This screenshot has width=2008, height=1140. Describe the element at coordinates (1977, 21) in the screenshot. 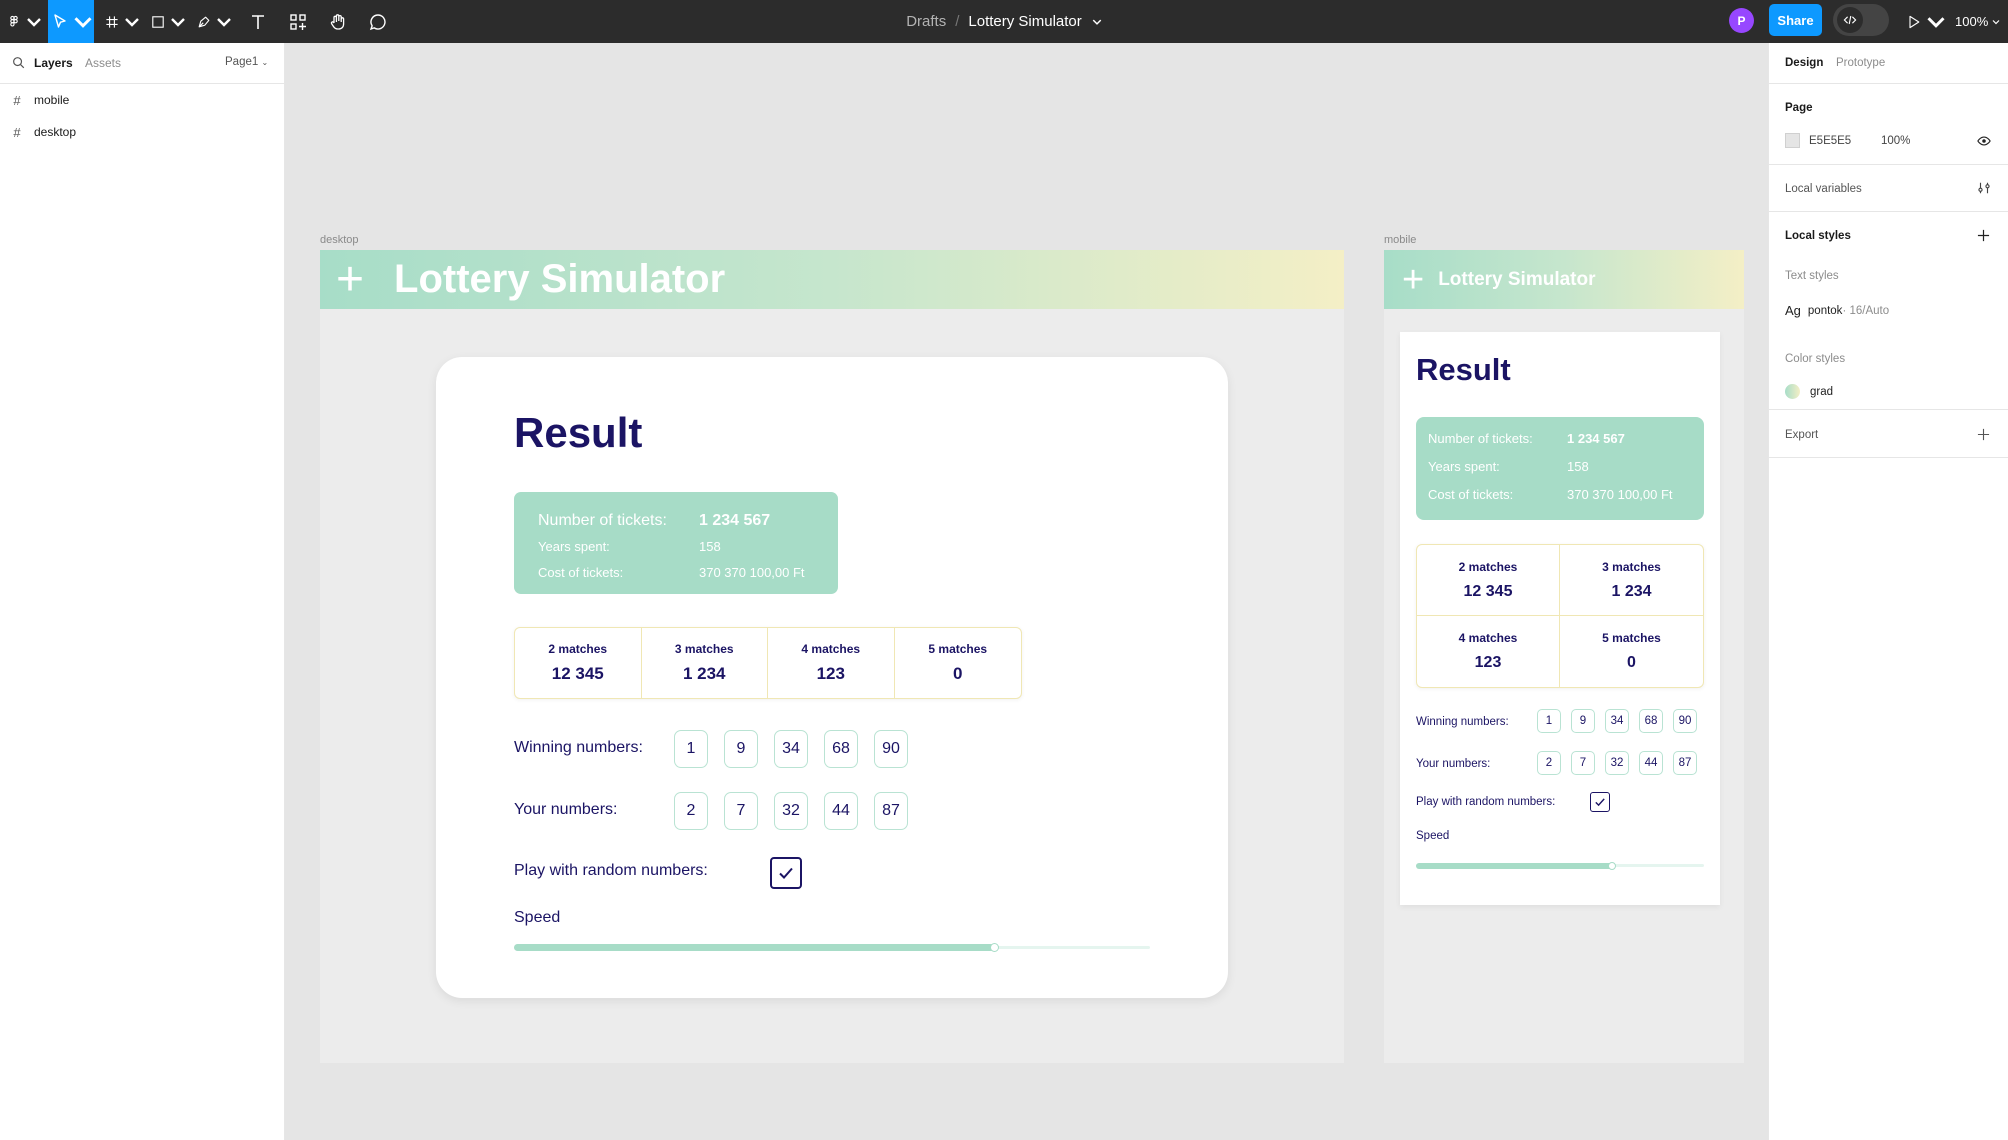

I see `zoom-level: 100%` at that location.